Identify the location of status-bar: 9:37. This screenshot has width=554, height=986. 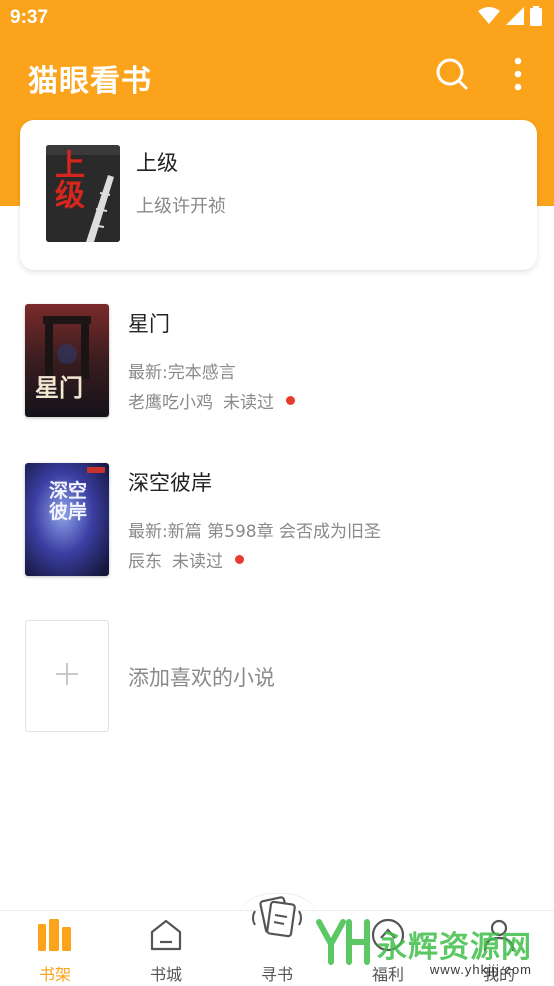
(277, 19).